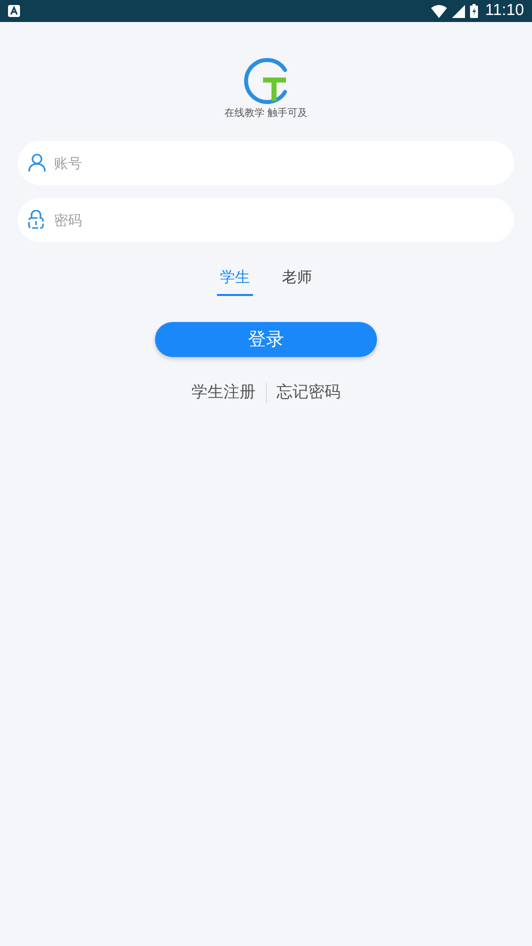 This screenshot has height=946, width=532. What do you see at coordinates (459, 11) in the screenshot?
I see `signal-icon` at bounding box center [459, 11].